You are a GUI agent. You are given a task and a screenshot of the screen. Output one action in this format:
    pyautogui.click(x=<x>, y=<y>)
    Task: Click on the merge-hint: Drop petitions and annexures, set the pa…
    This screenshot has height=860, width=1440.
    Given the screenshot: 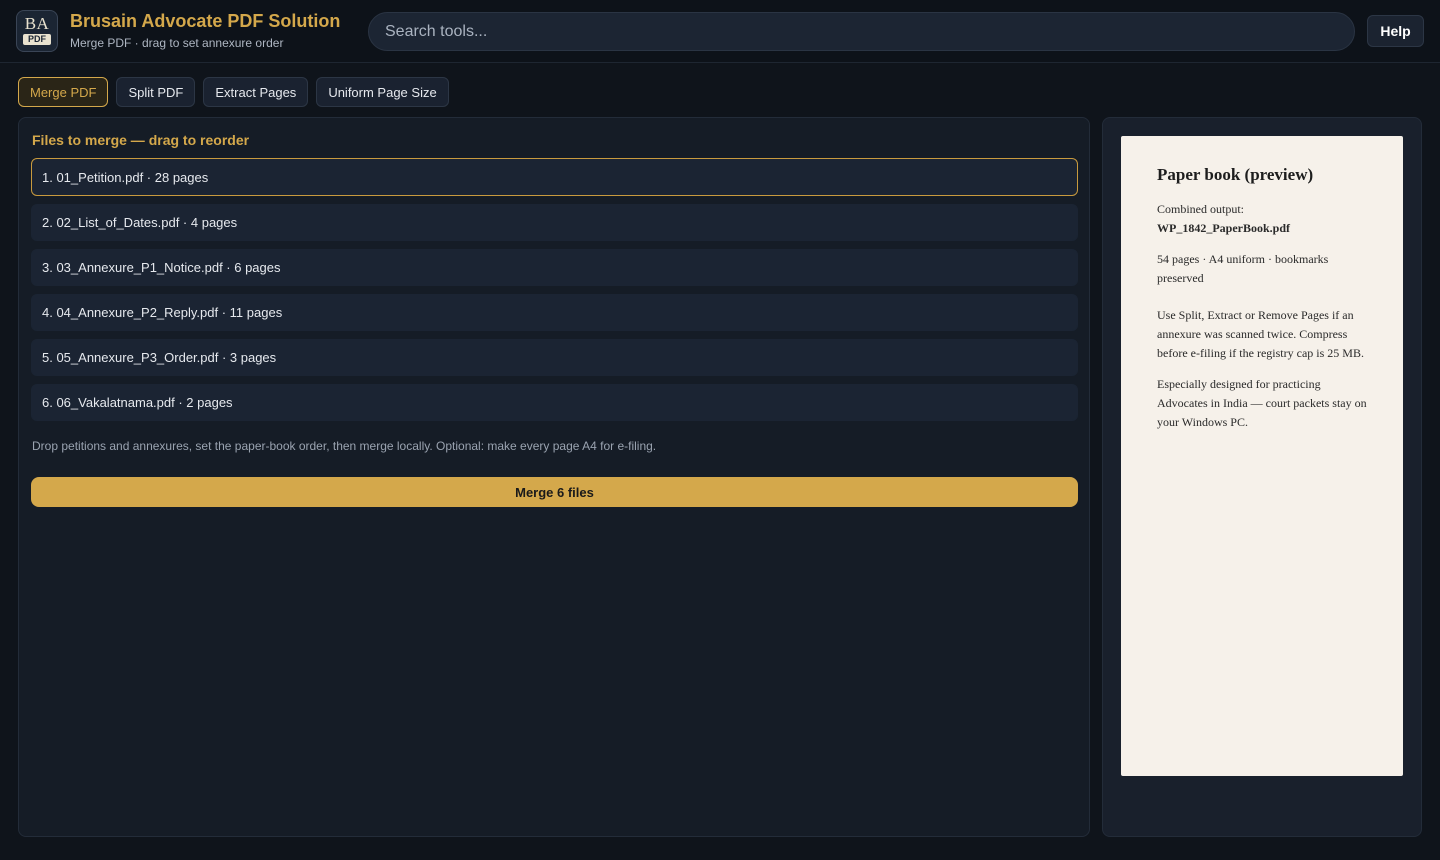 What is the action you would take?
    pyautogui.click(x=344, y=446)
    